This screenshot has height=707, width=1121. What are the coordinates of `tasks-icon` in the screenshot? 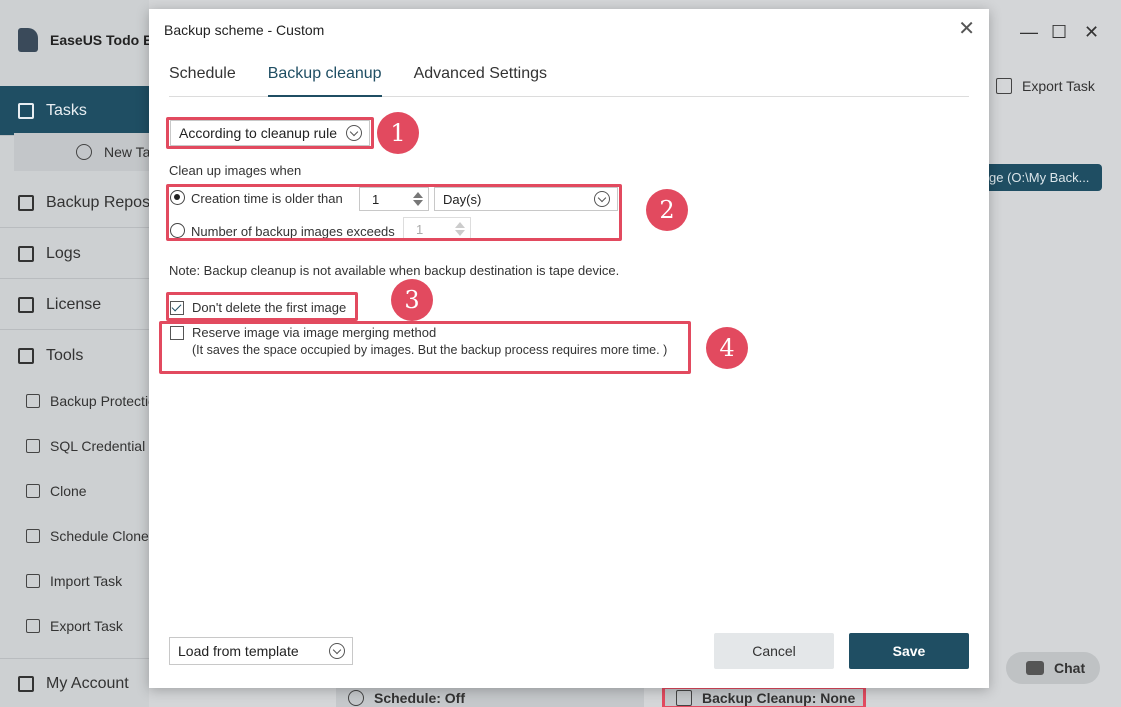 It's located at (26, 110).